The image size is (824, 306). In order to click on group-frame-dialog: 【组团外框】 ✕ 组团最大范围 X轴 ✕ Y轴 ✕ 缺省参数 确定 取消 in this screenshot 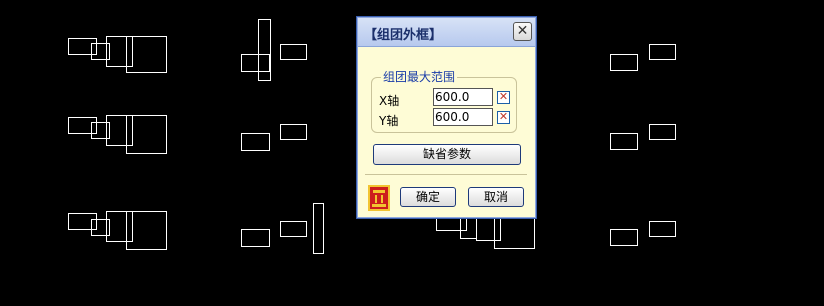, I will do `click(446, 117)`.